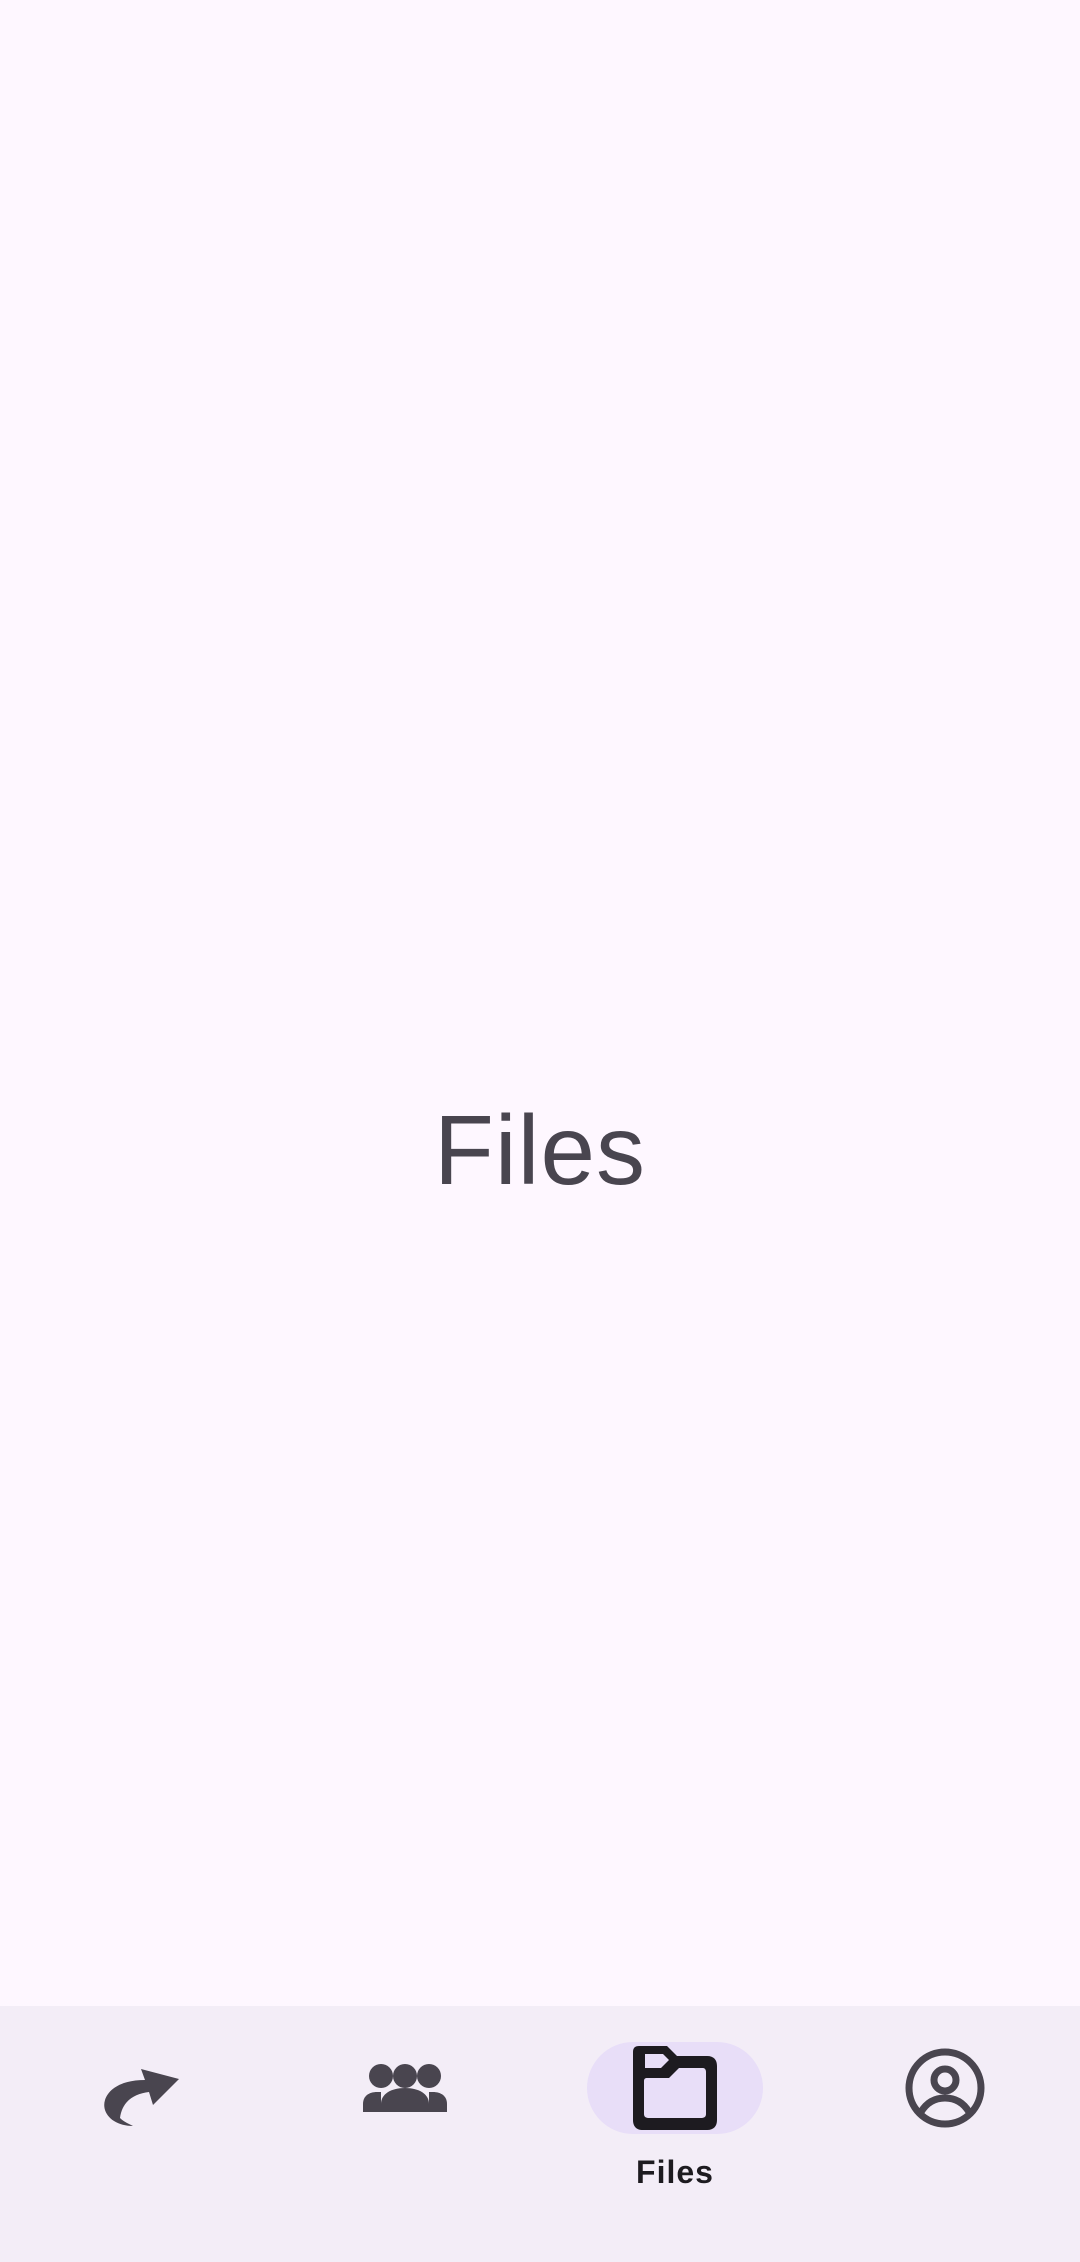 The width and height of the screenshot is (1080, 2262). I want to click on nav-item-groups, so click(405, 2134).